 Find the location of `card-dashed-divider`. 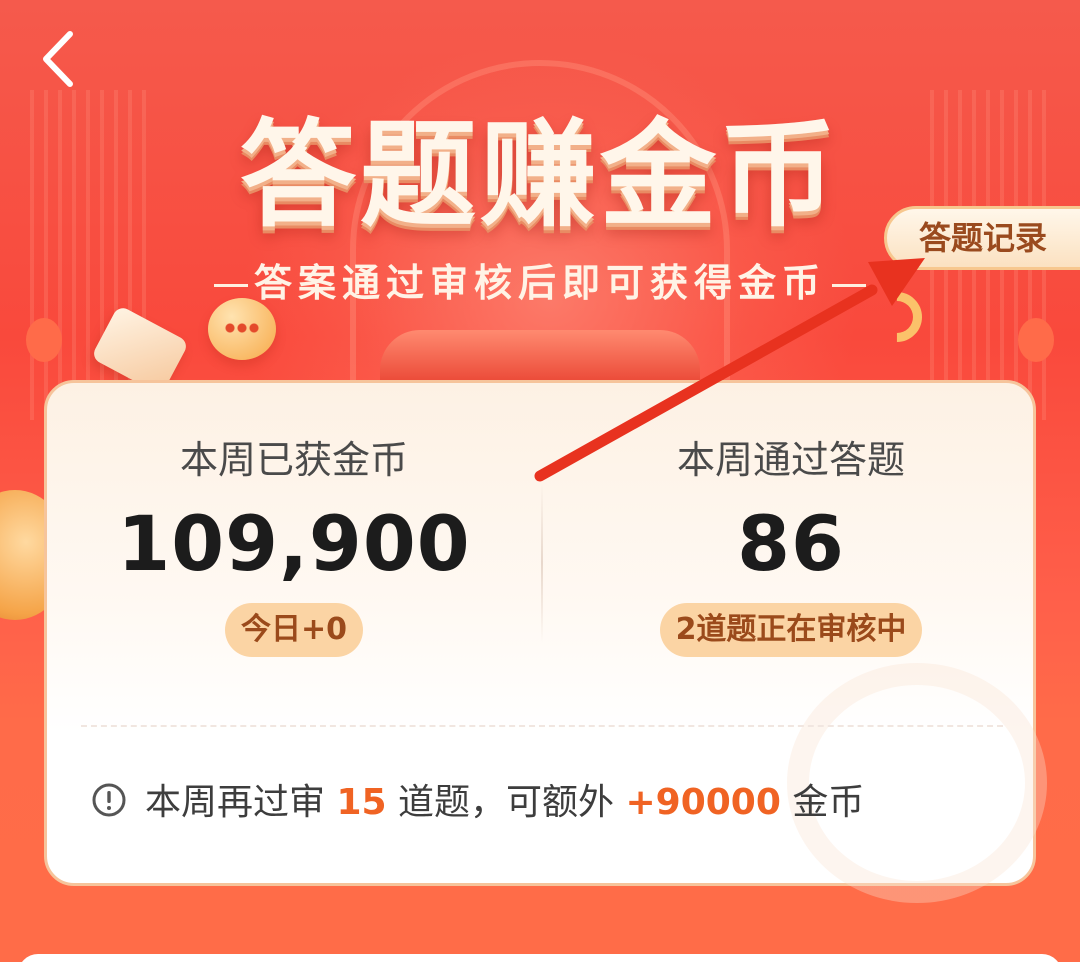

card-dashed-divider is located at coordinates (542, 726).